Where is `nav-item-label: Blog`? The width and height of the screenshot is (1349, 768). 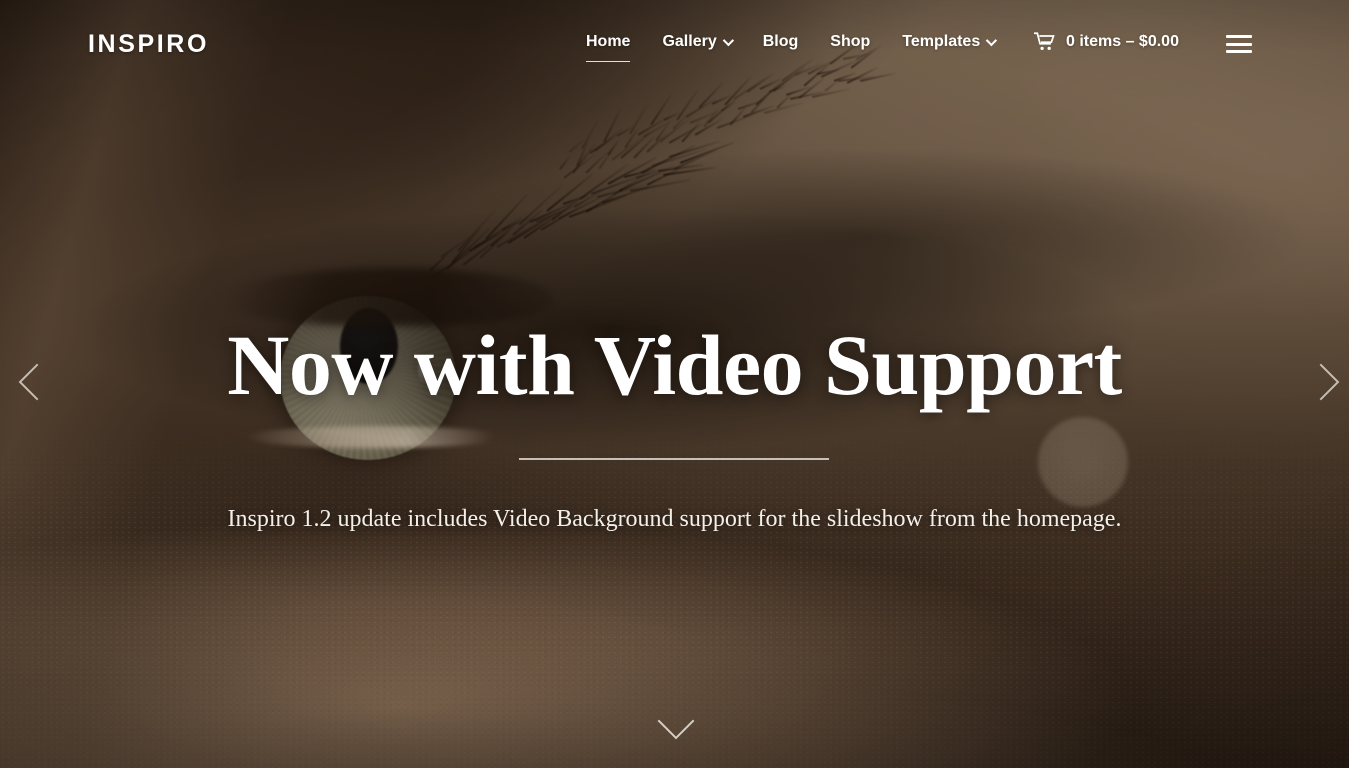 nav-item-label: Blog is located at coordinates (780, 41).